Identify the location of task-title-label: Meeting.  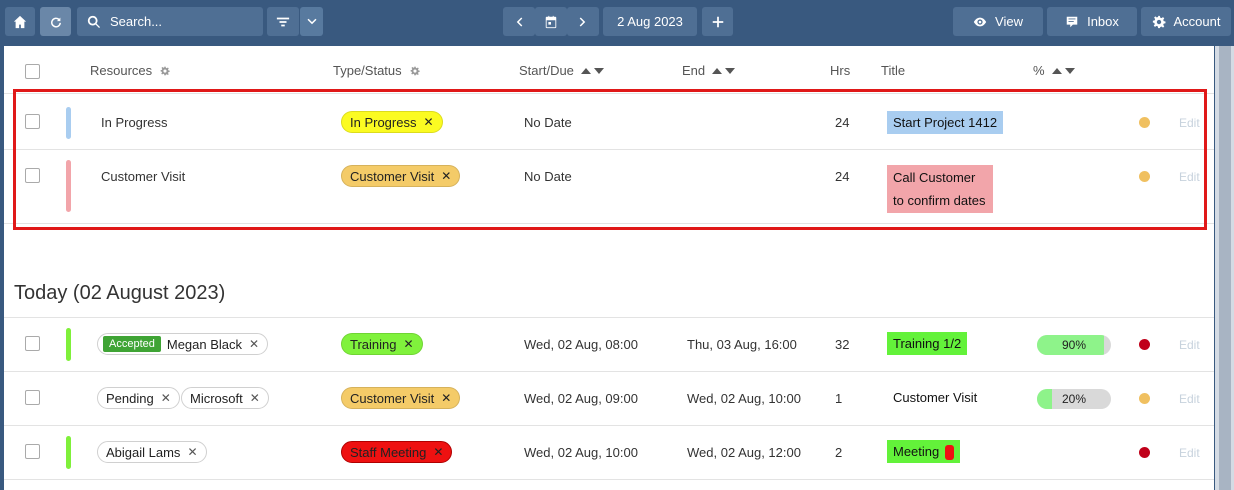
(916, 451).